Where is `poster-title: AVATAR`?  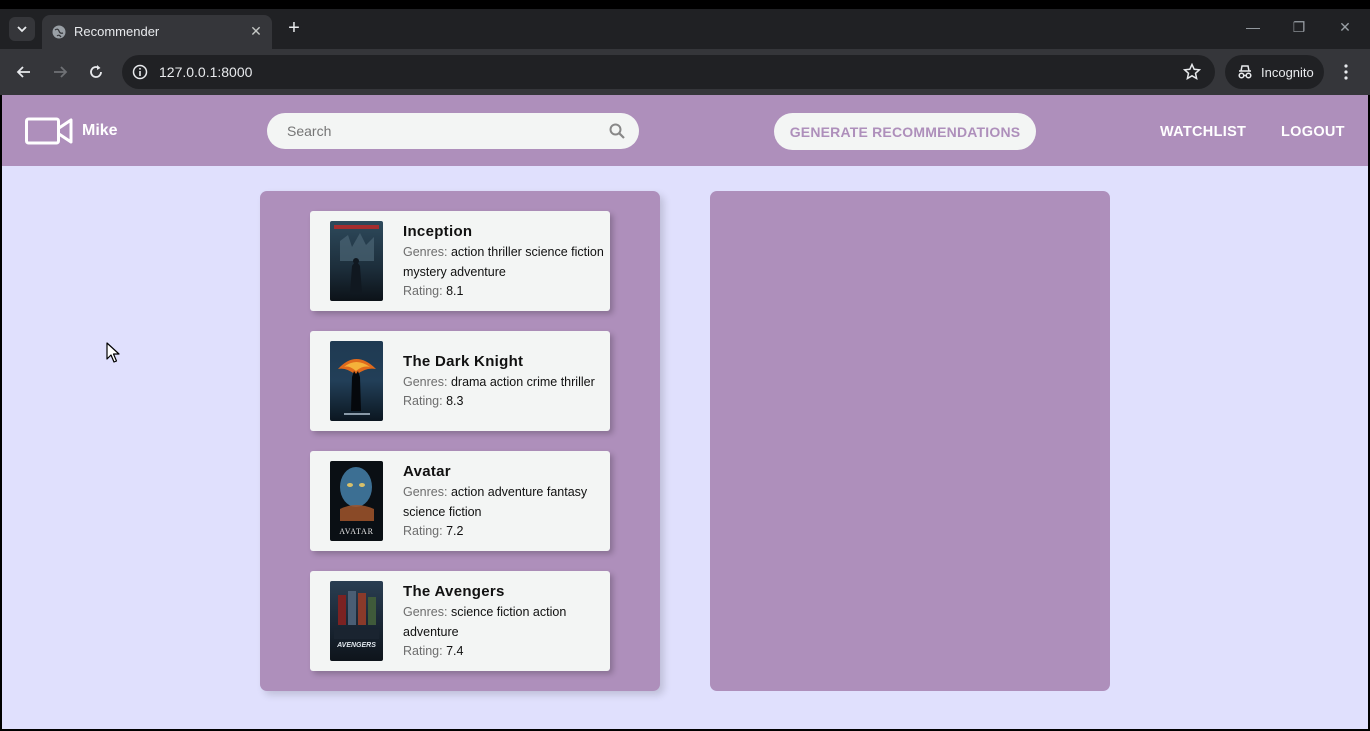
poster-title: AVATAR is located at coordinates (356, 531).